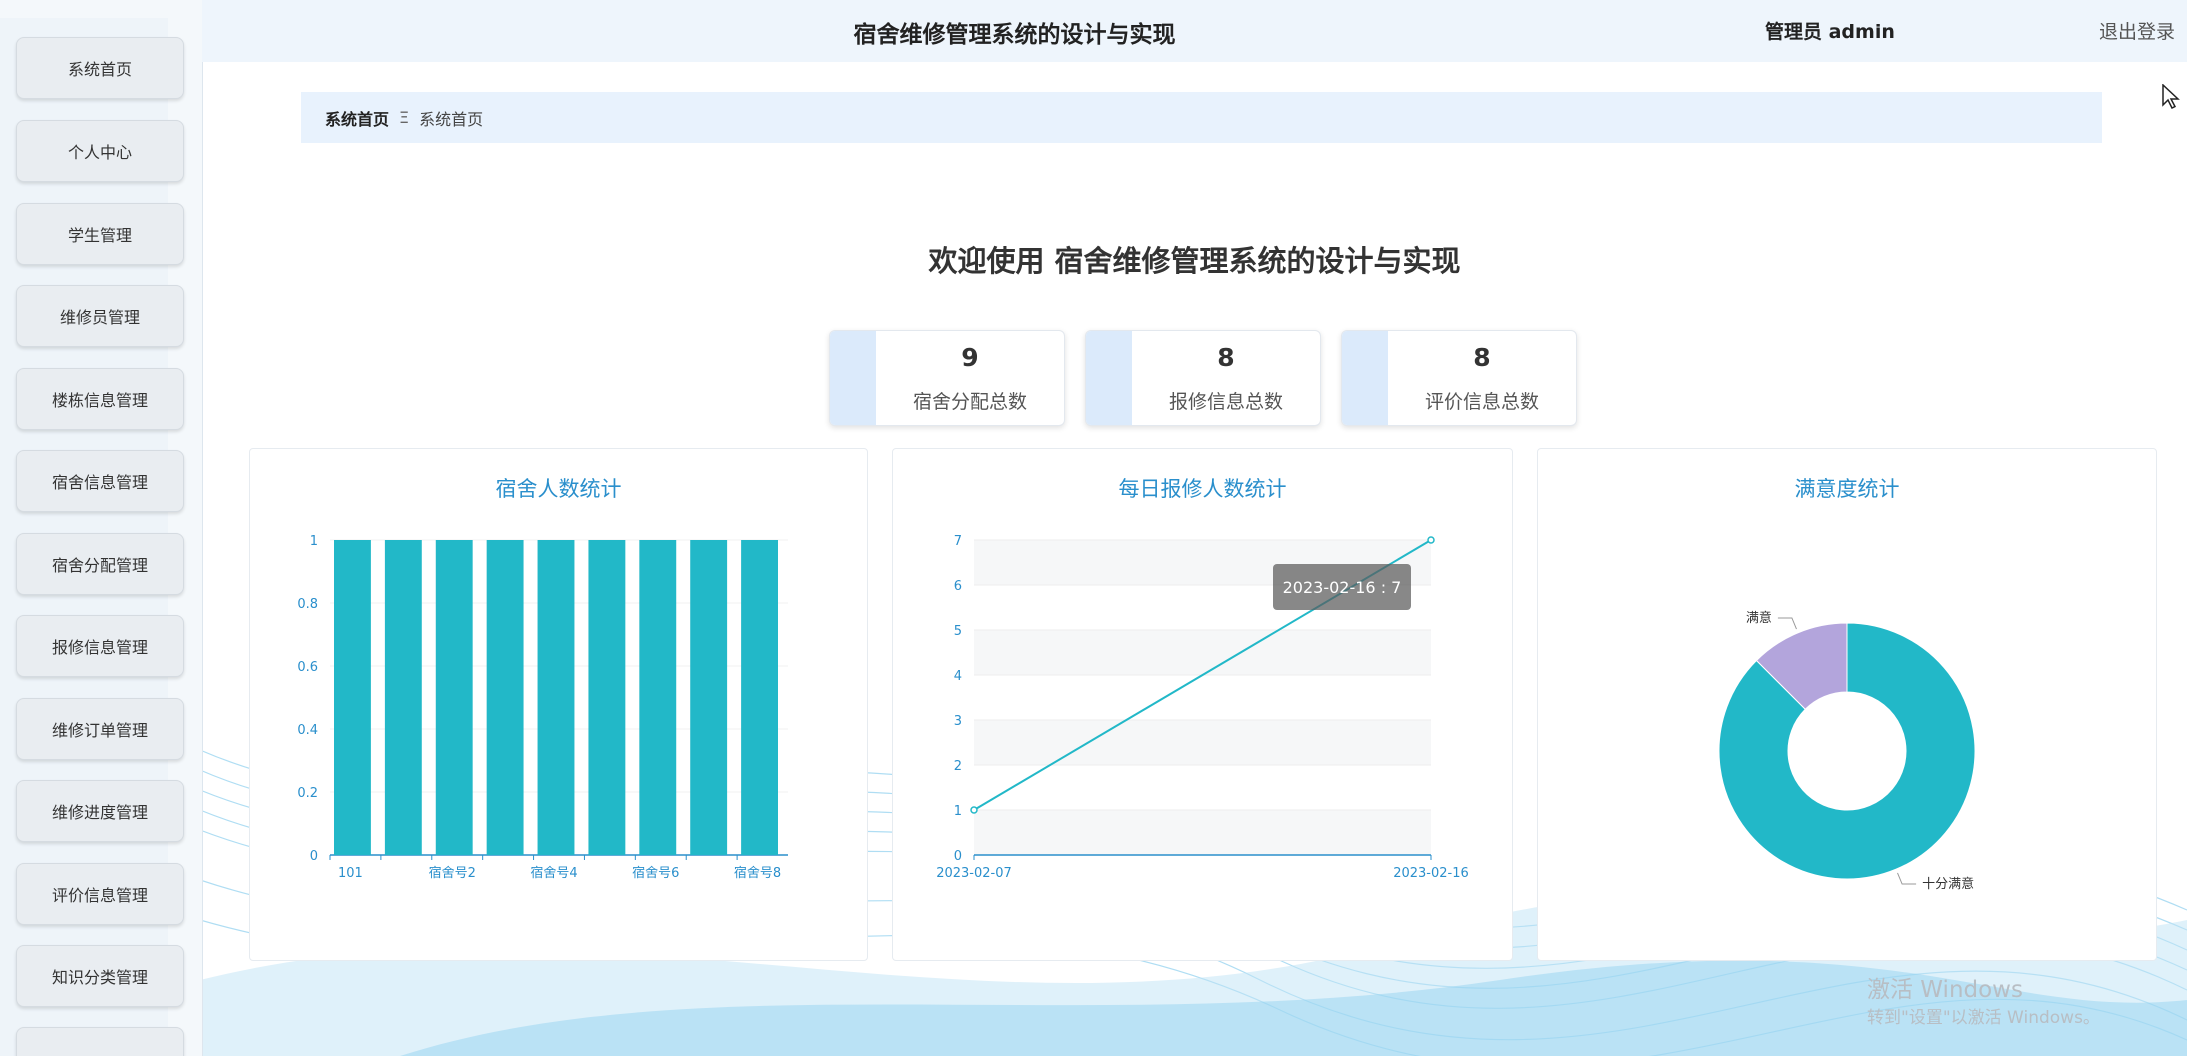  I want to click on y-tick-label: 7, so click(958, 541).